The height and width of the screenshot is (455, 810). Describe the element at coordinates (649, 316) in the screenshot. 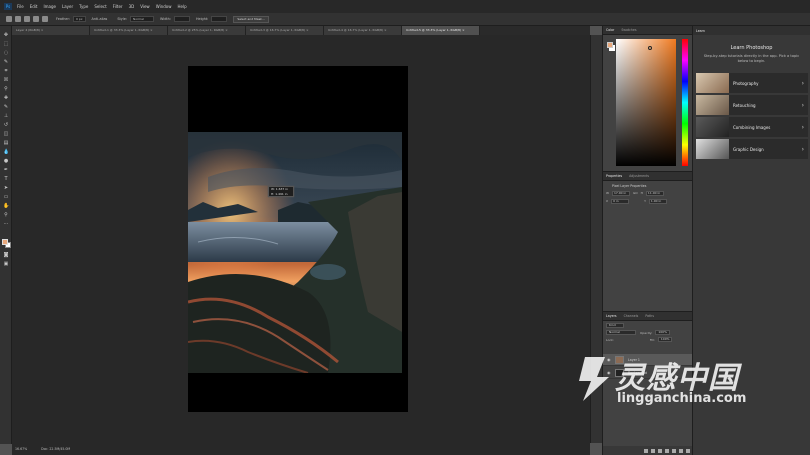

I see `tab-paths: Paths` at that location.